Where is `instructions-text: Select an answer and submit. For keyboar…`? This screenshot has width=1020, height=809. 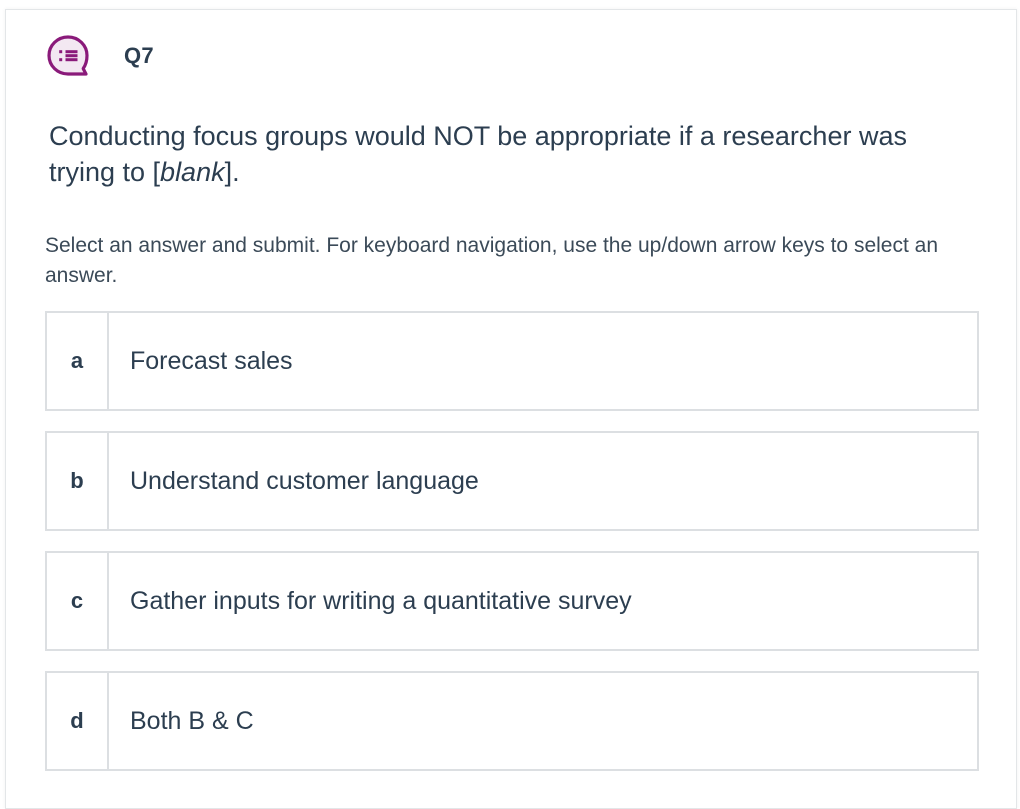
instructions-text: Select an answer and submit. For keyboar… is located at coordinates (491, 260).